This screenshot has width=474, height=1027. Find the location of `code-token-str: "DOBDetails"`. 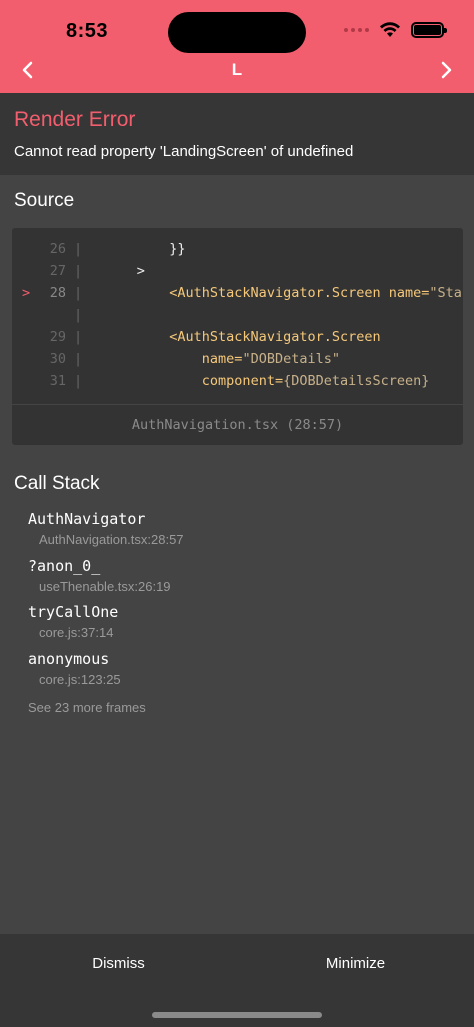

code-token-str: "DOBDetails" is located at coordinates (291, 359).